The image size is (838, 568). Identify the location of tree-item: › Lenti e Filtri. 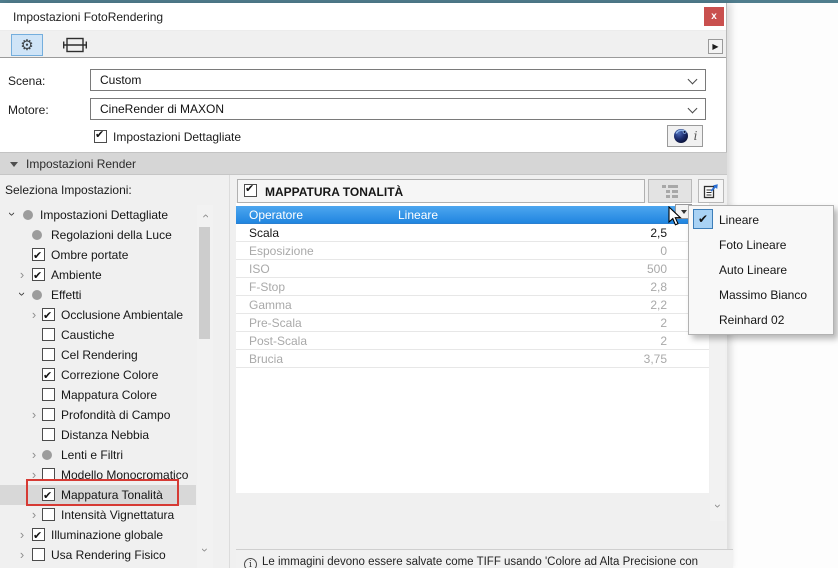
(98, 455).